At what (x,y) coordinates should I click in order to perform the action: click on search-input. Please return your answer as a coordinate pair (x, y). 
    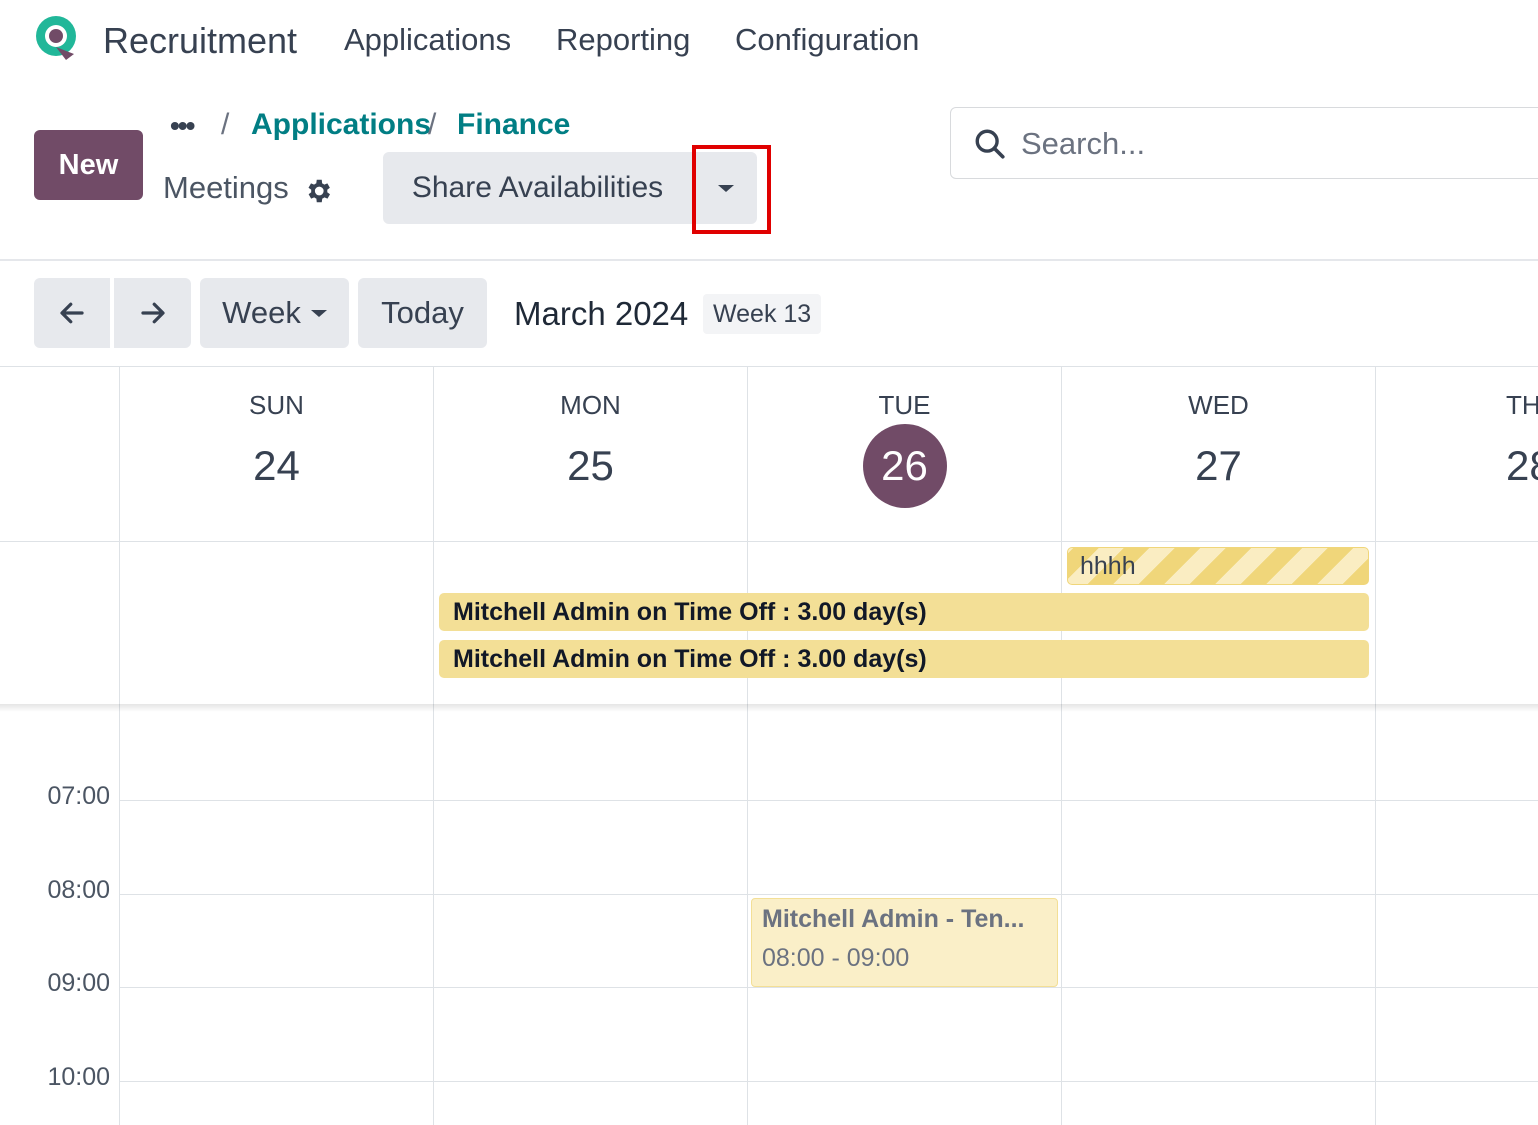
    Looking at the image, I should click on (1271, 144).